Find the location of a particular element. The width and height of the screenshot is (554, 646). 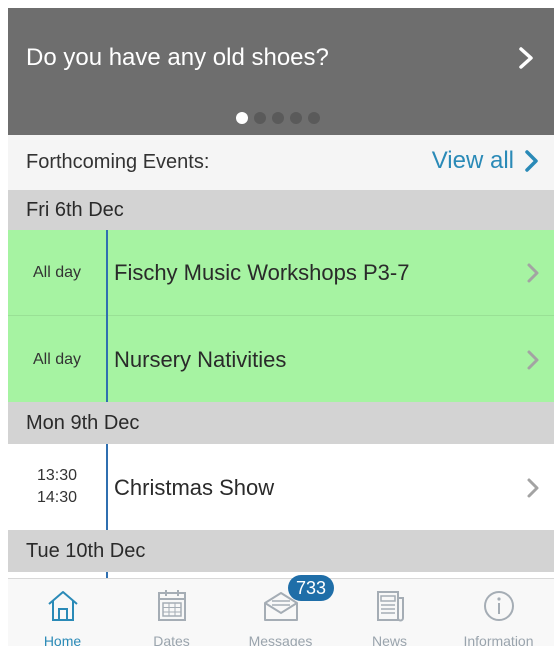

day-header-label: Tue 10th Dec is located at coordinates (86, 551).